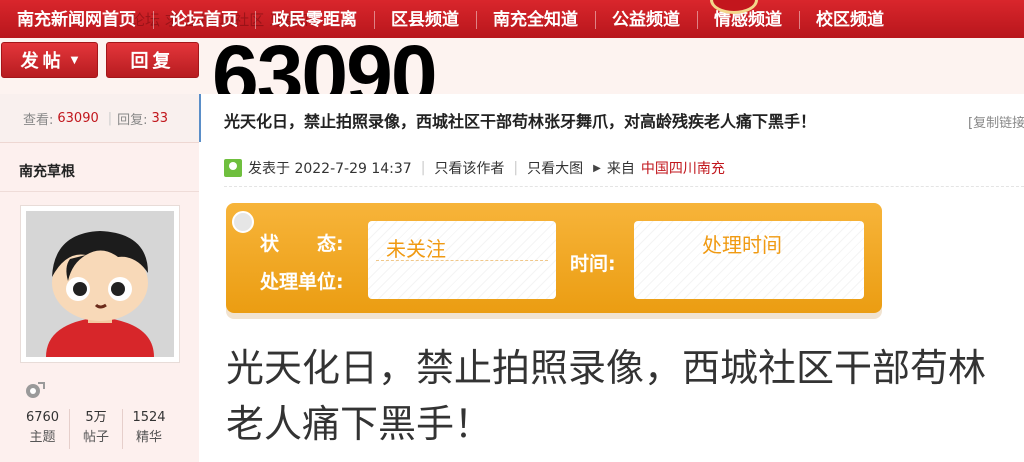 This screenshot has height=462, width=1024. I want to click on gear-icon, so click(243, 222).